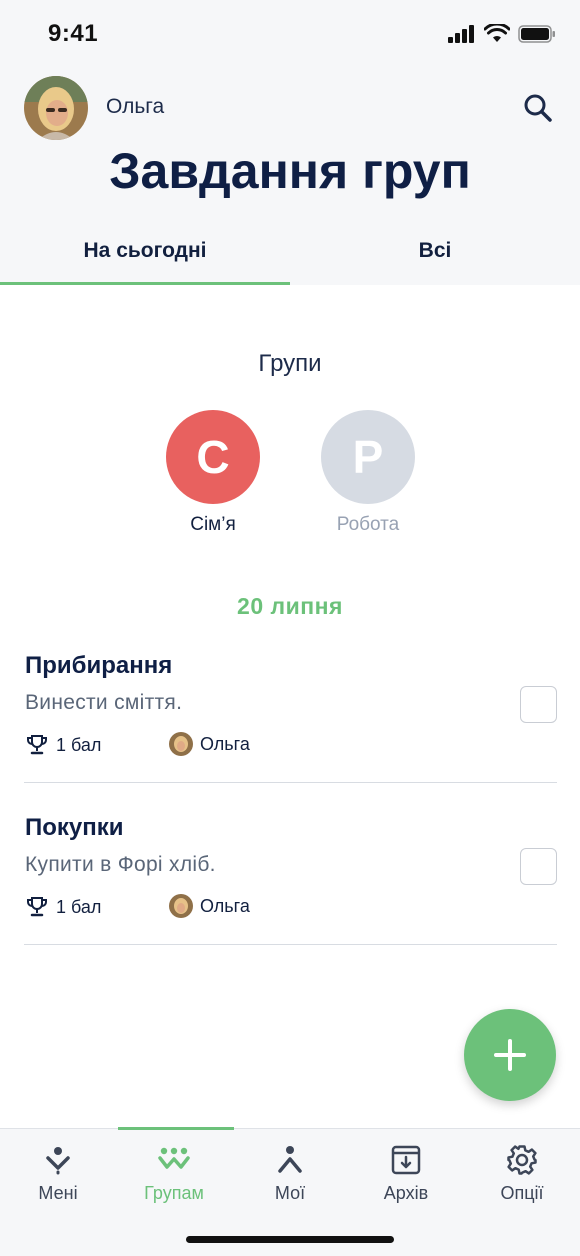 The width and height of the screenshot is (580, 1256). Describe the element at coordinates (73, 33) in the screenshot. I see `status-time: 9:41` at that location.